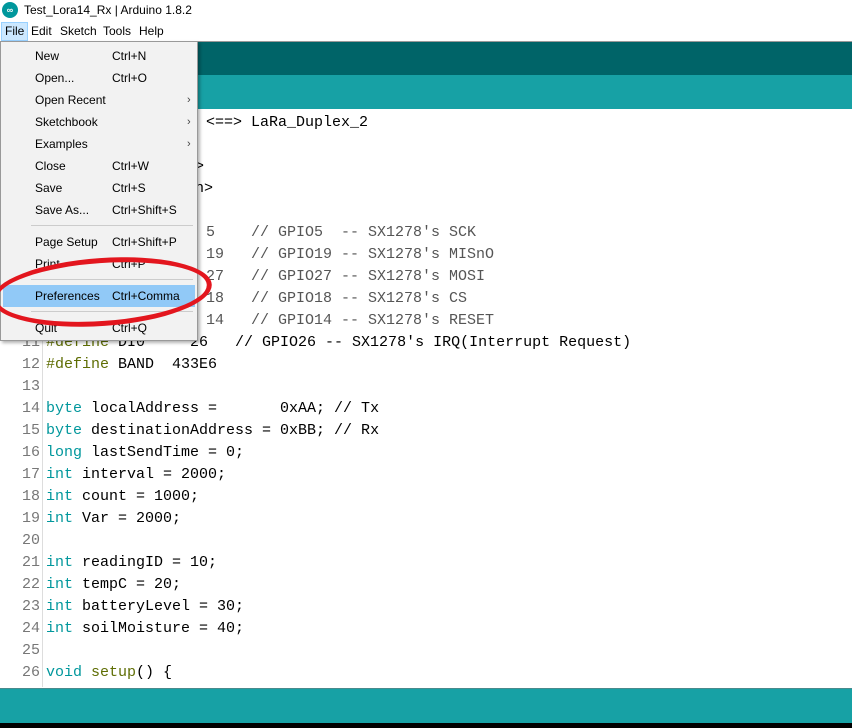 The width and height of the screenshot is (852, 728). What do you see at coordinates (127, 518) in the screenshot?
I see `code-text: Var = 2000;` at bounding box center [127, 518].